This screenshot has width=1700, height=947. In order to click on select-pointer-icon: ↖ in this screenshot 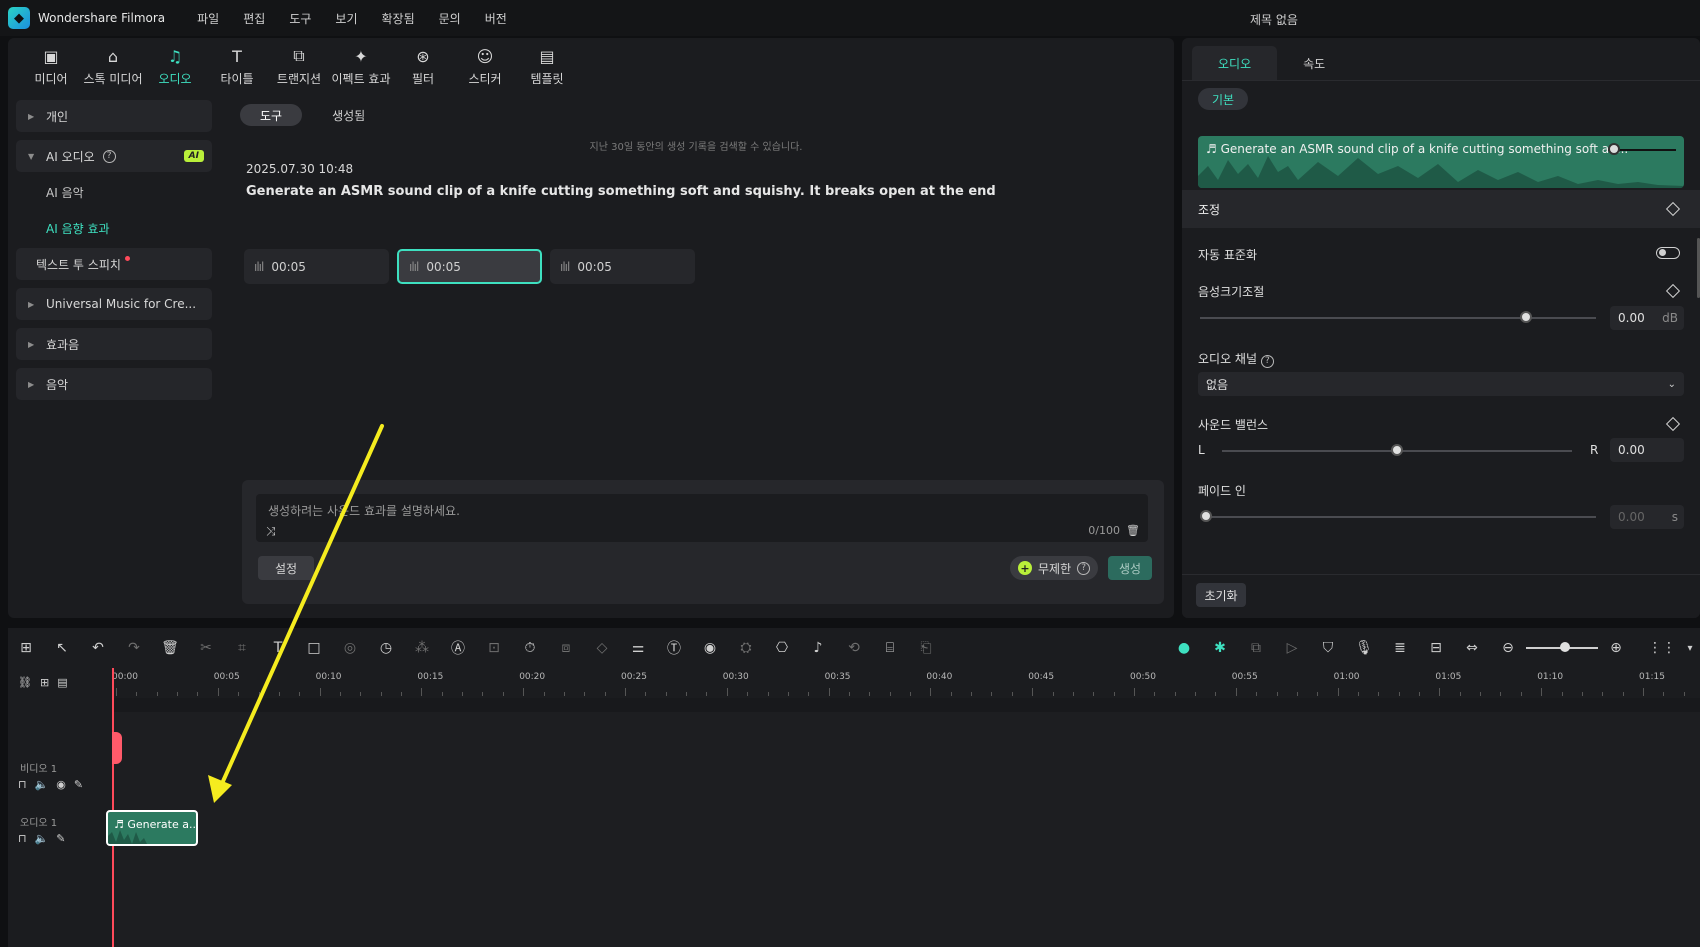, I will do `click(62, 648)`.